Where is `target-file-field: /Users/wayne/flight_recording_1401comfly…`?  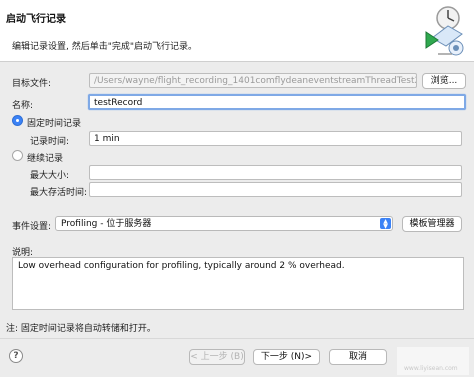 target-file-field: /Users/wayne/flight_recording_1401comfly… is located at coordinates (253, 80).